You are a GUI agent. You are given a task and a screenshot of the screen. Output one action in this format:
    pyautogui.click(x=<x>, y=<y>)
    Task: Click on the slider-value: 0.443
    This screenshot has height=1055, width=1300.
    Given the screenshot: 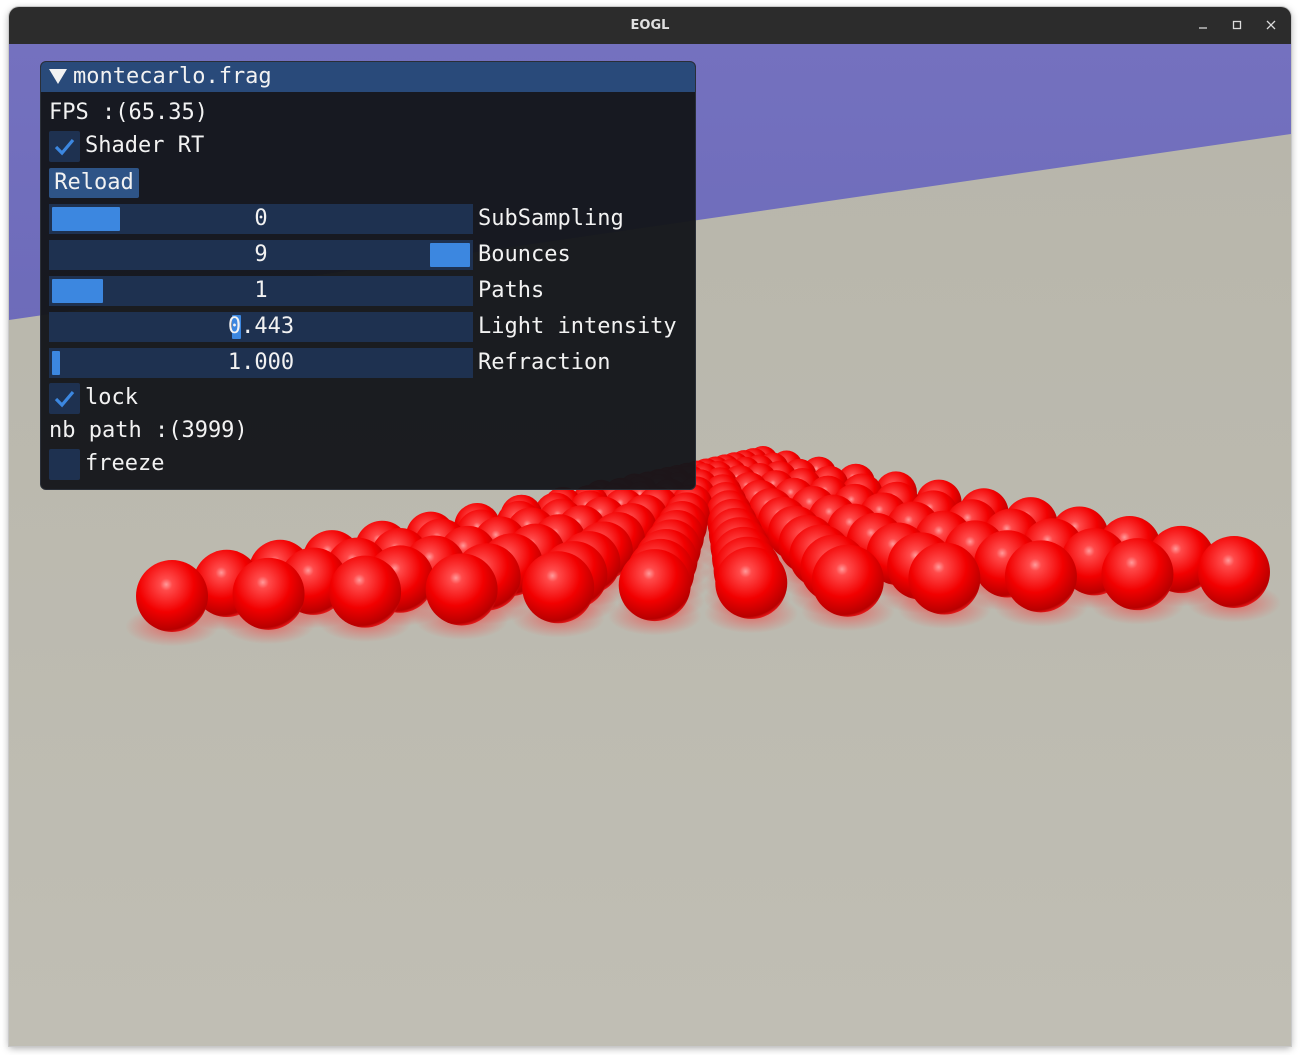 What is the action you would take?
    pyautogui.click(x=261, y=326)
    